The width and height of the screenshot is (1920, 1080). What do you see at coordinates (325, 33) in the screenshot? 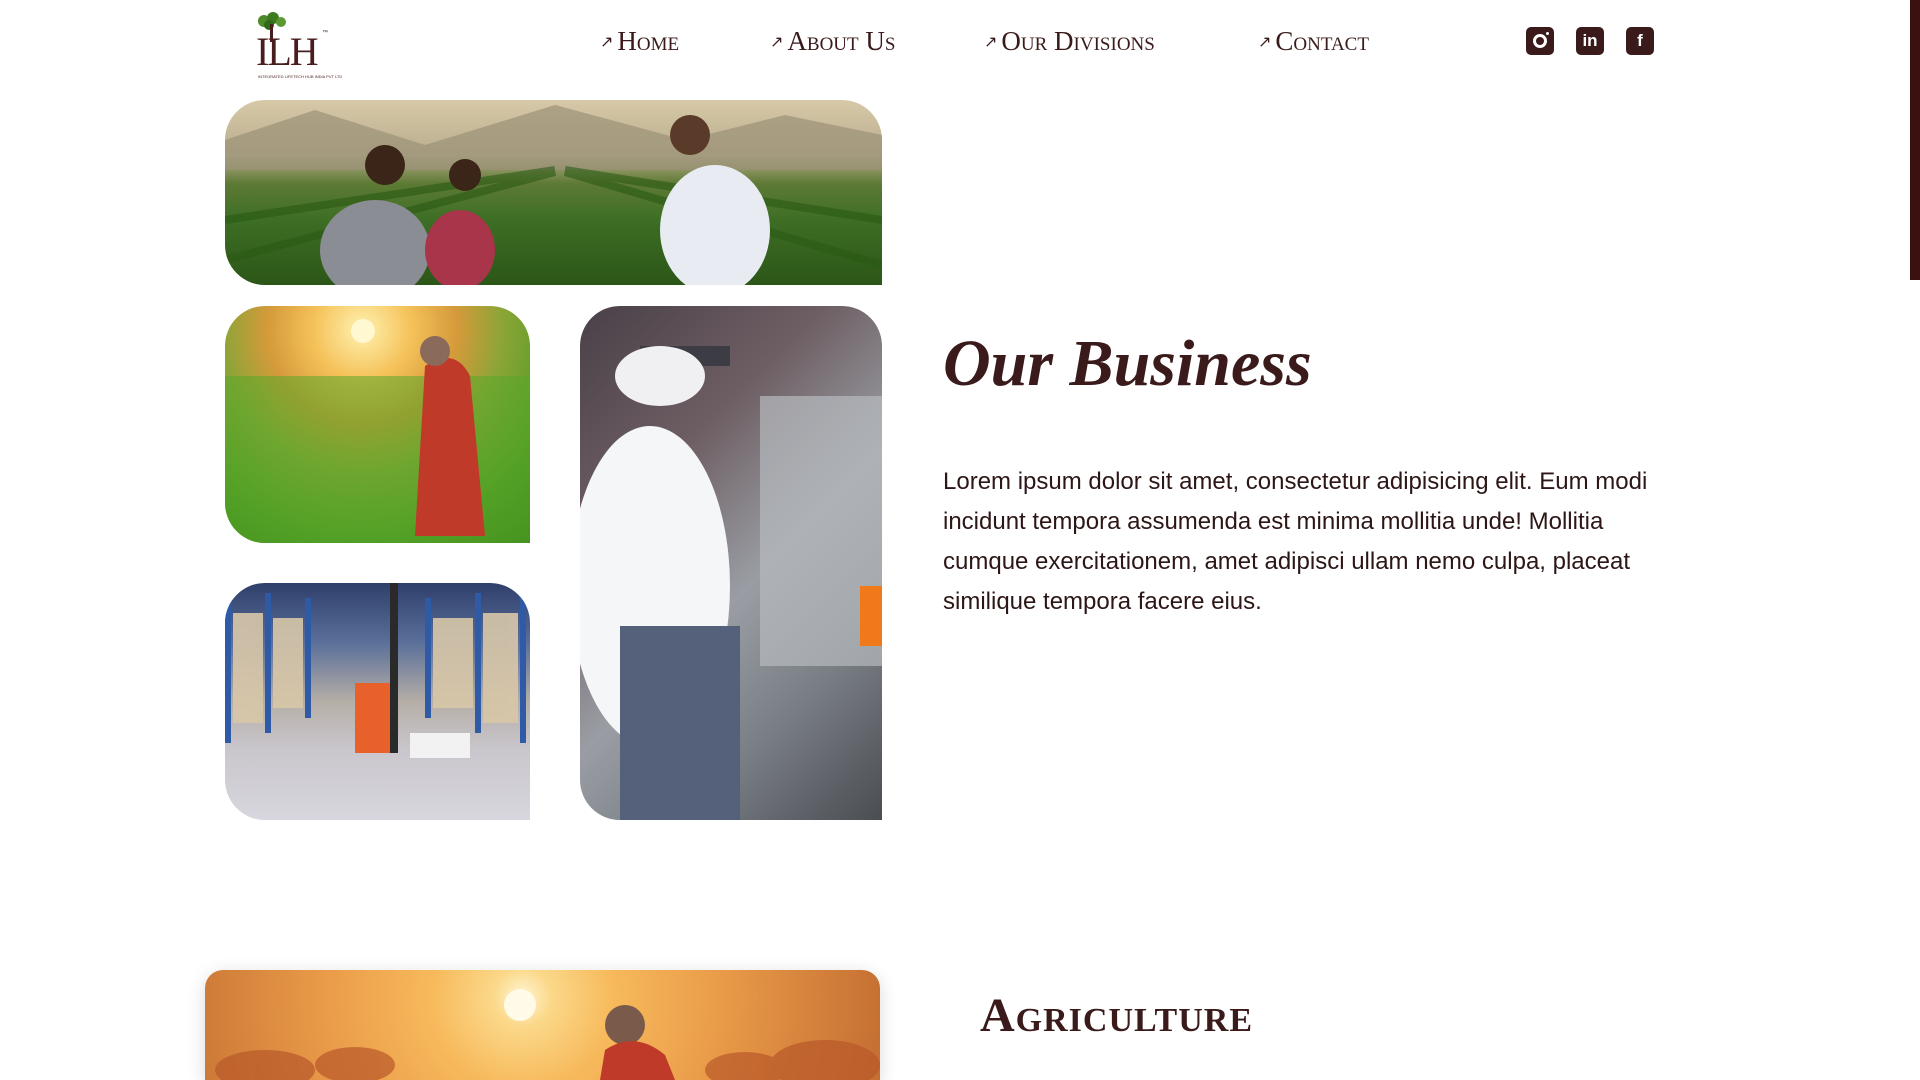
I see `trademark-symbol: ™` at bounding box center [325, 33].